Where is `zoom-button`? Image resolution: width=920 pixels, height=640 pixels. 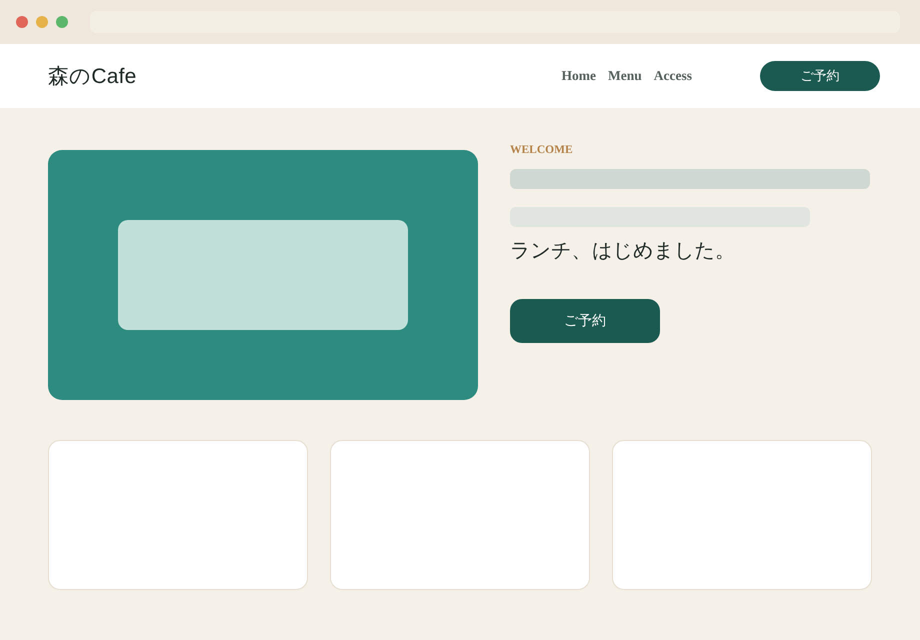 zoom-button is located at coordinates (62, 22).